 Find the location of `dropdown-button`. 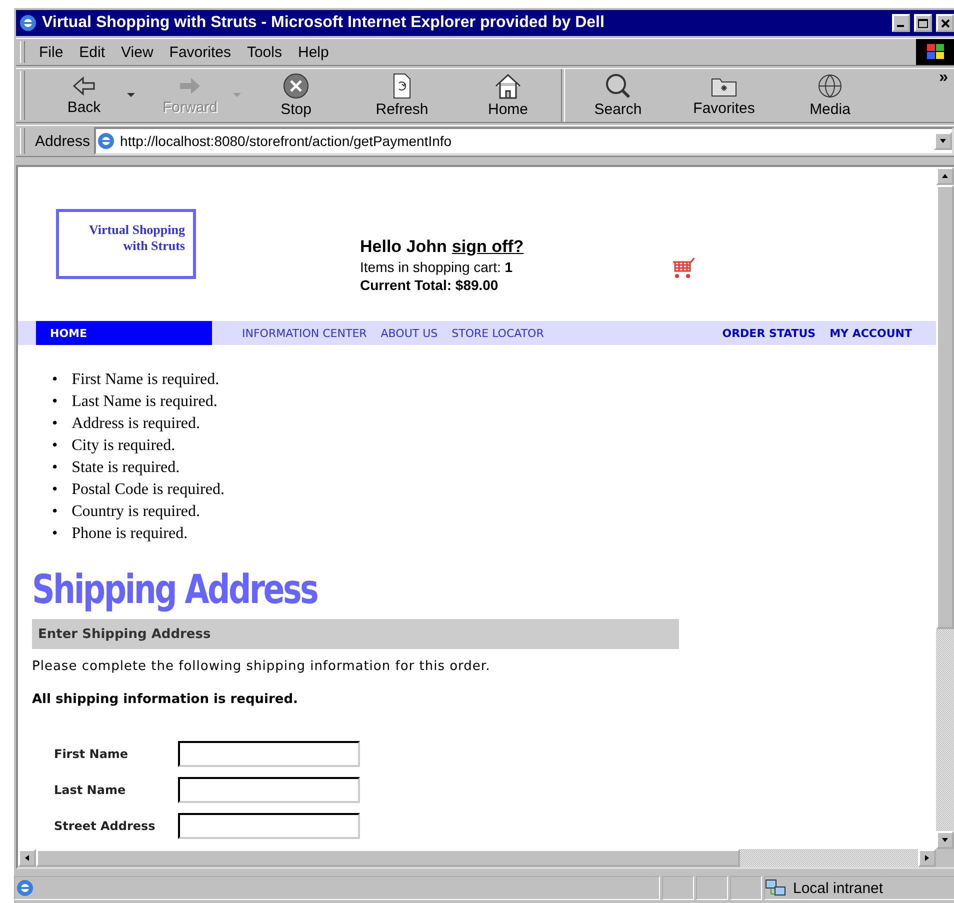

dropdown-button is located at coordinates (943, 141).